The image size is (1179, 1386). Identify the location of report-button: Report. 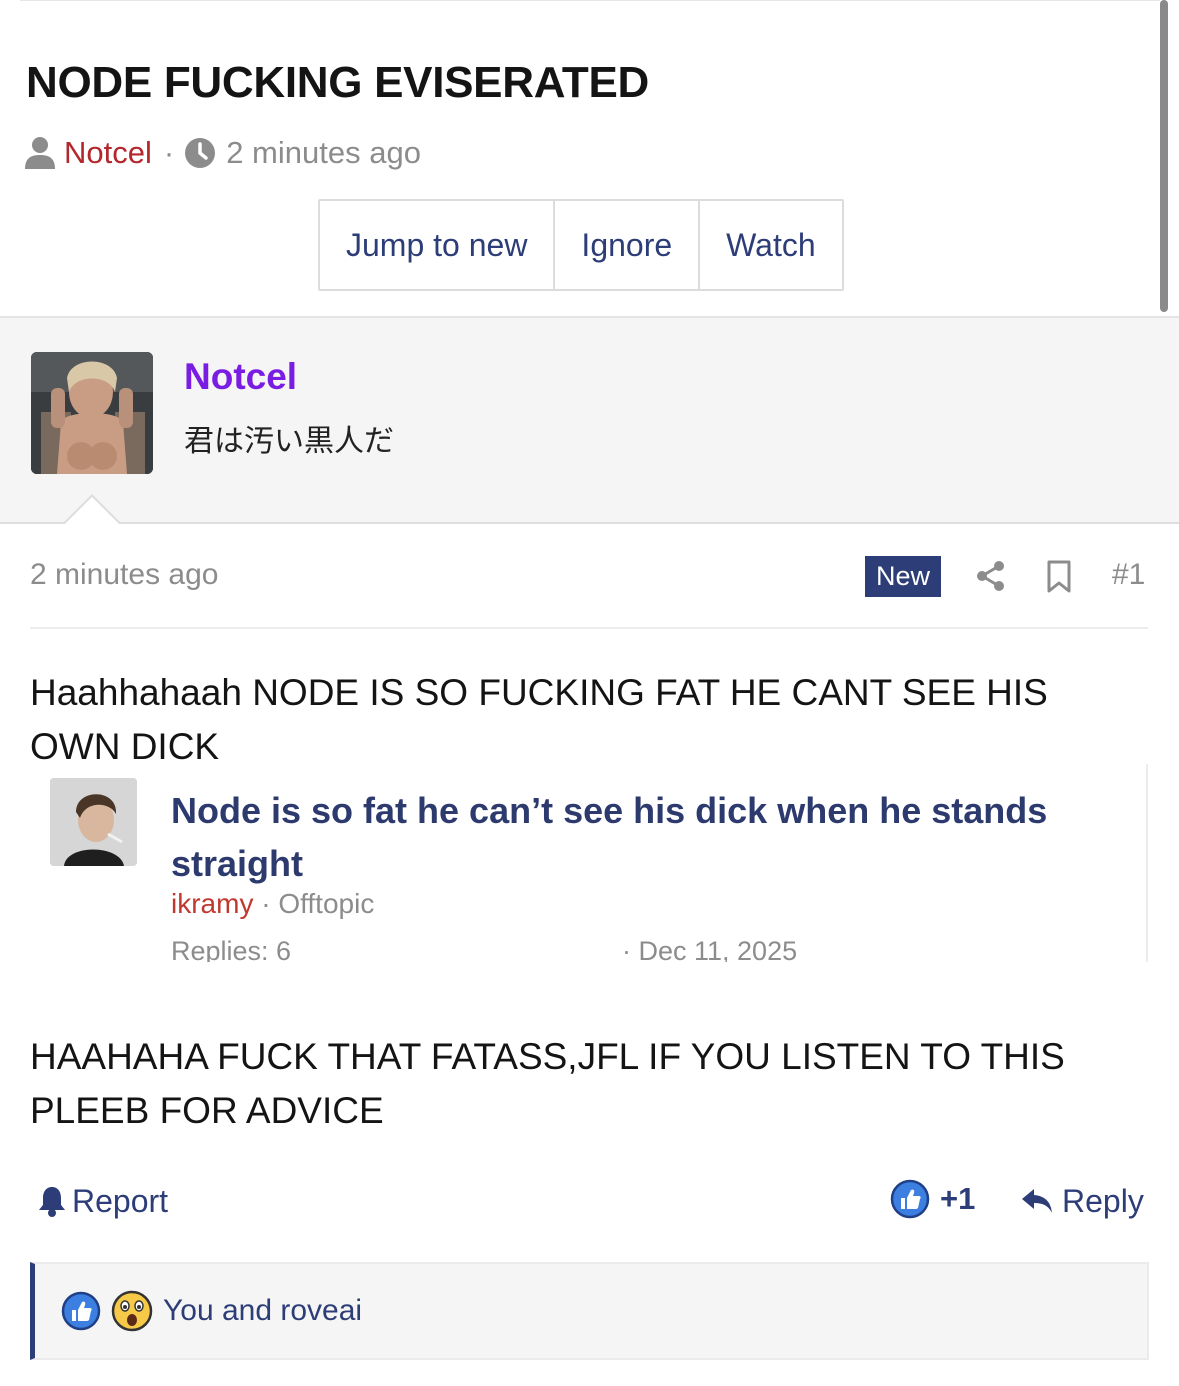
(103, 1201).